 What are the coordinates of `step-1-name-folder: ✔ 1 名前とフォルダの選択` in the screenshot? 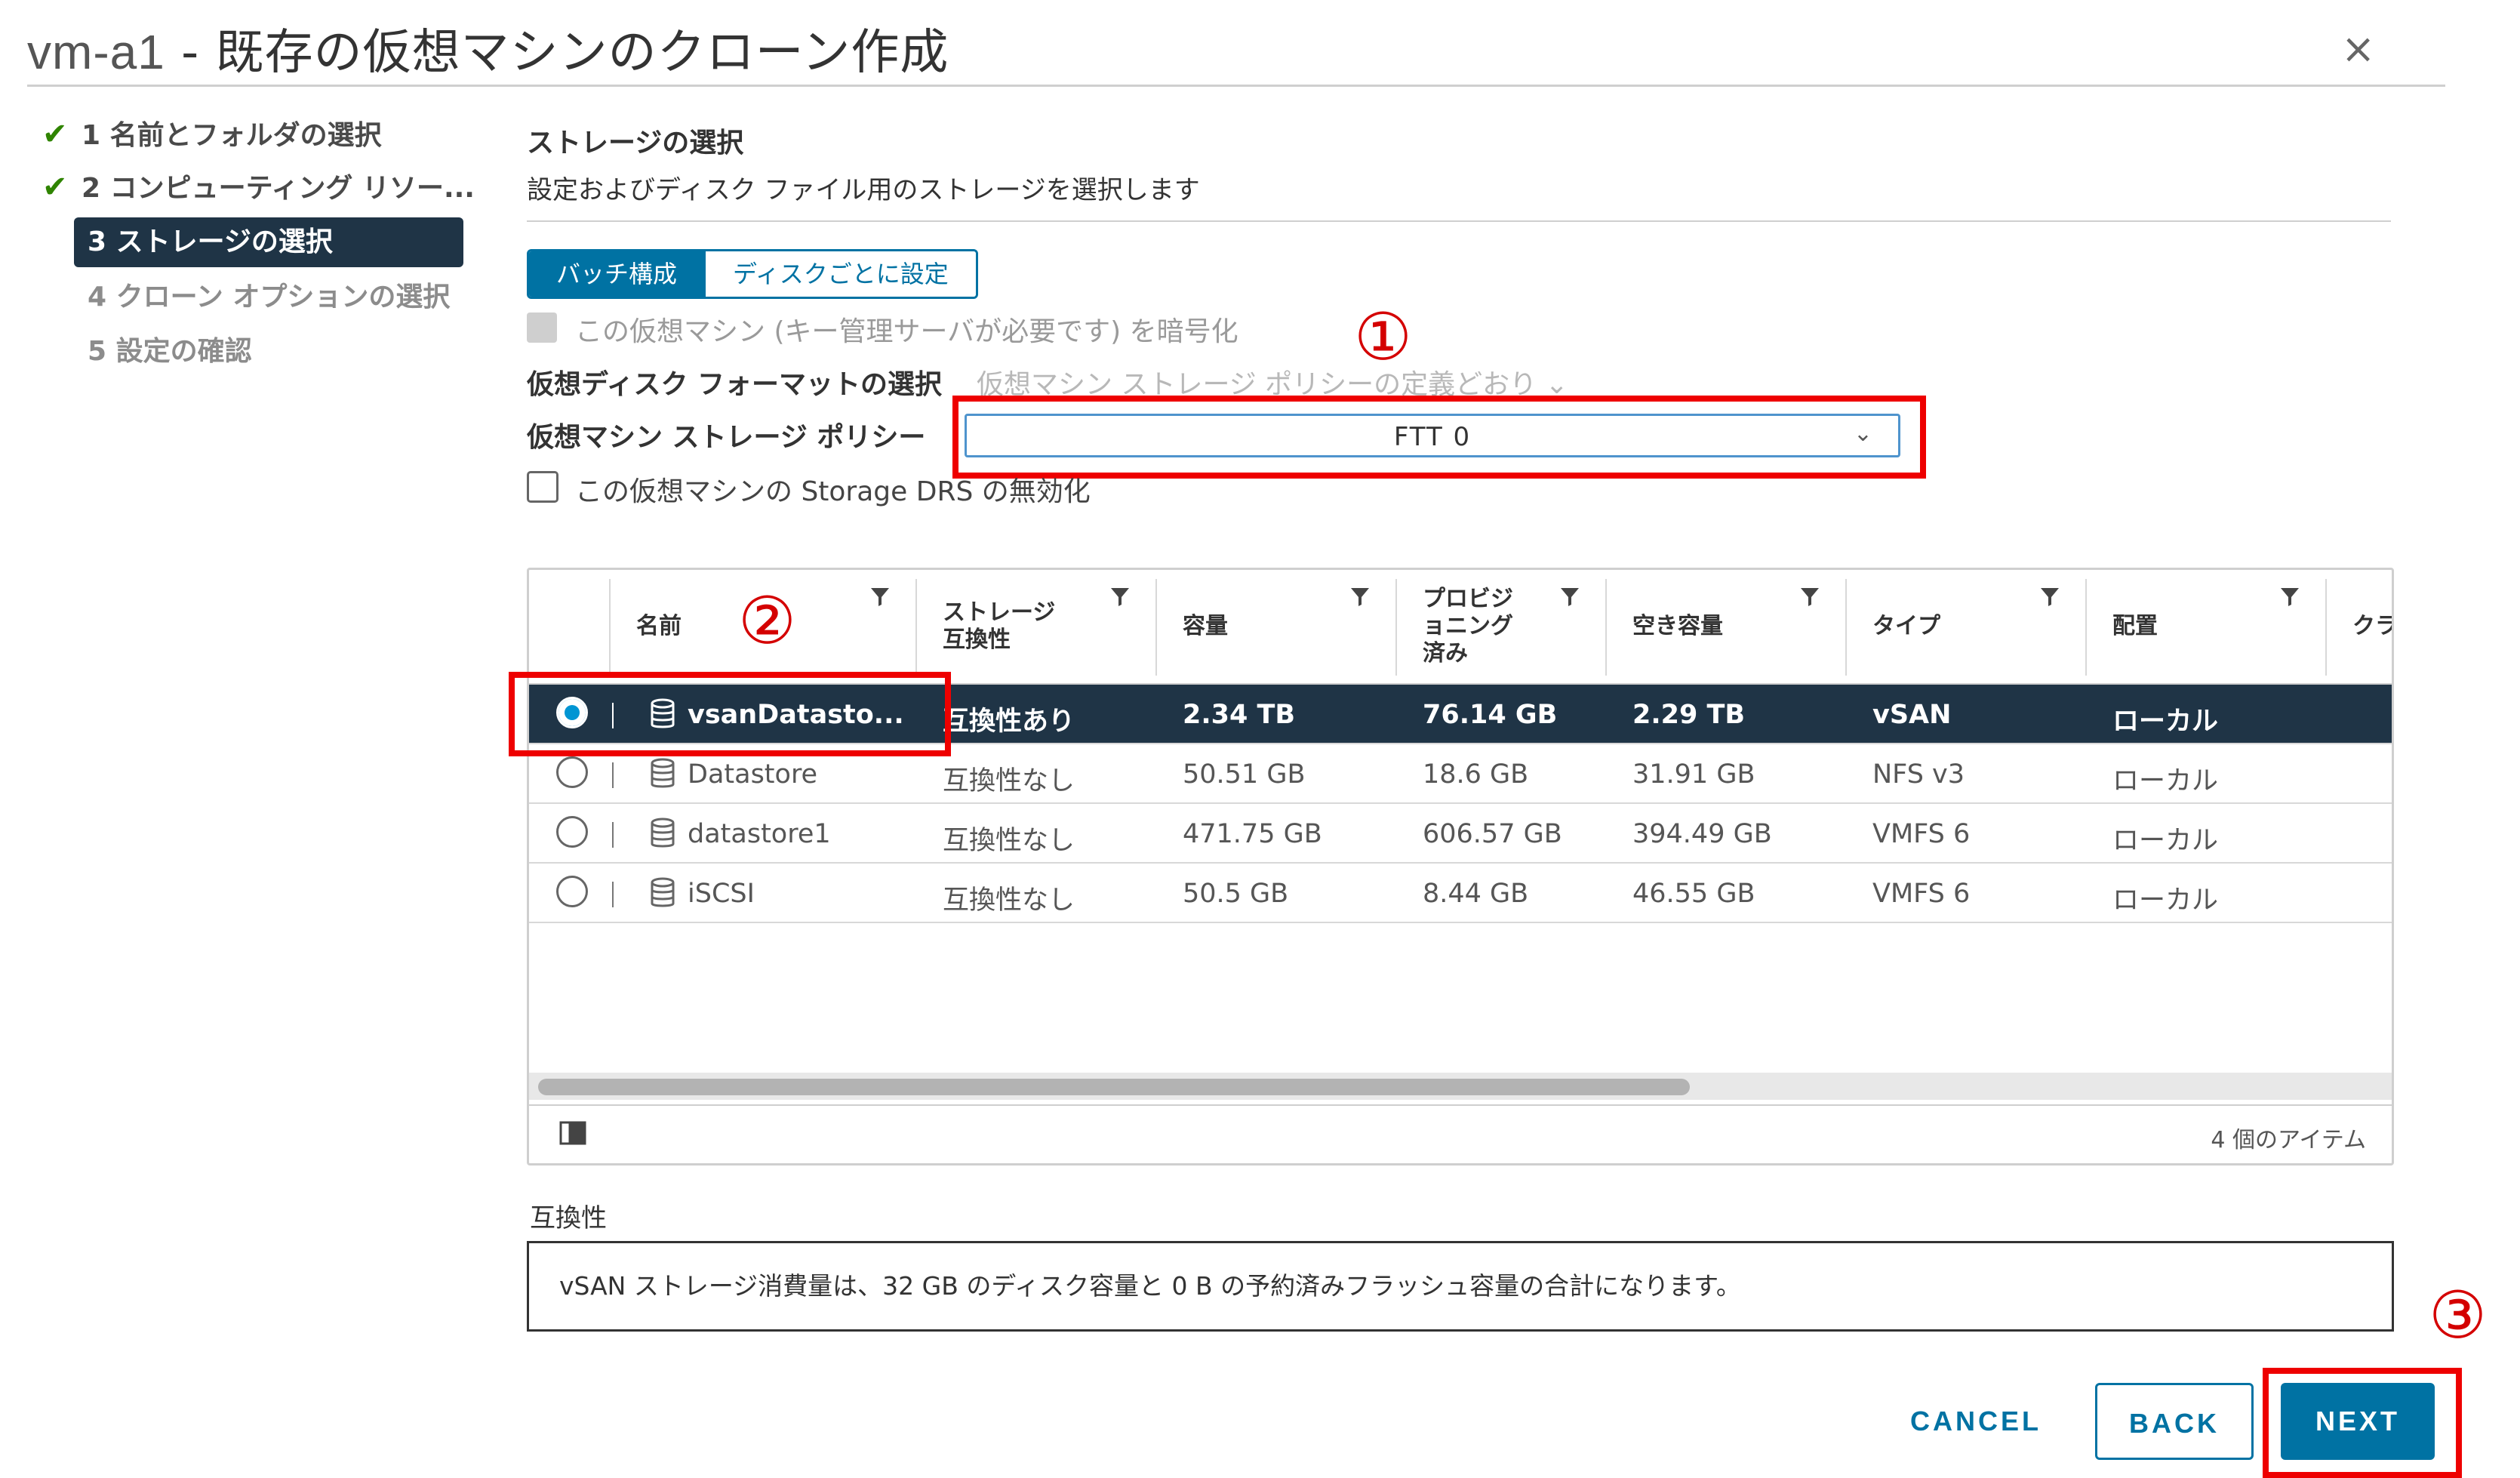 It's located at (212, 132).